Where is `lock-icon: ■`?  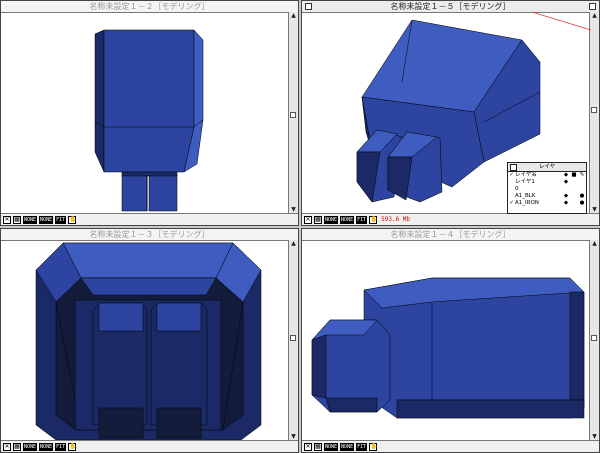
lock-icon: ■ is located at coordinates (574, 175).